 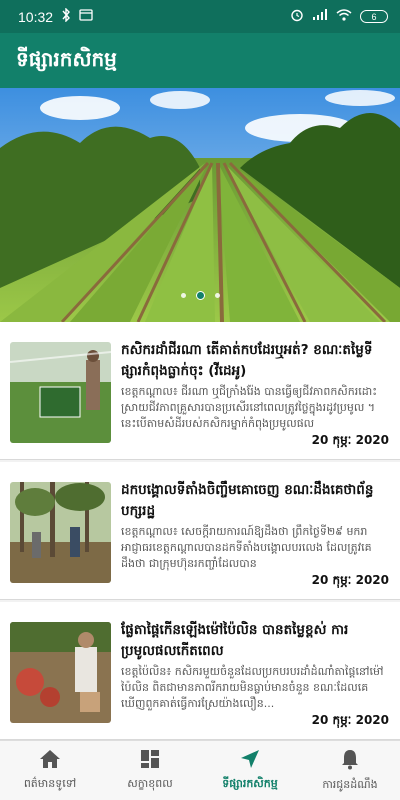 I want to click on bell-icon, so click(x=350, y=761).